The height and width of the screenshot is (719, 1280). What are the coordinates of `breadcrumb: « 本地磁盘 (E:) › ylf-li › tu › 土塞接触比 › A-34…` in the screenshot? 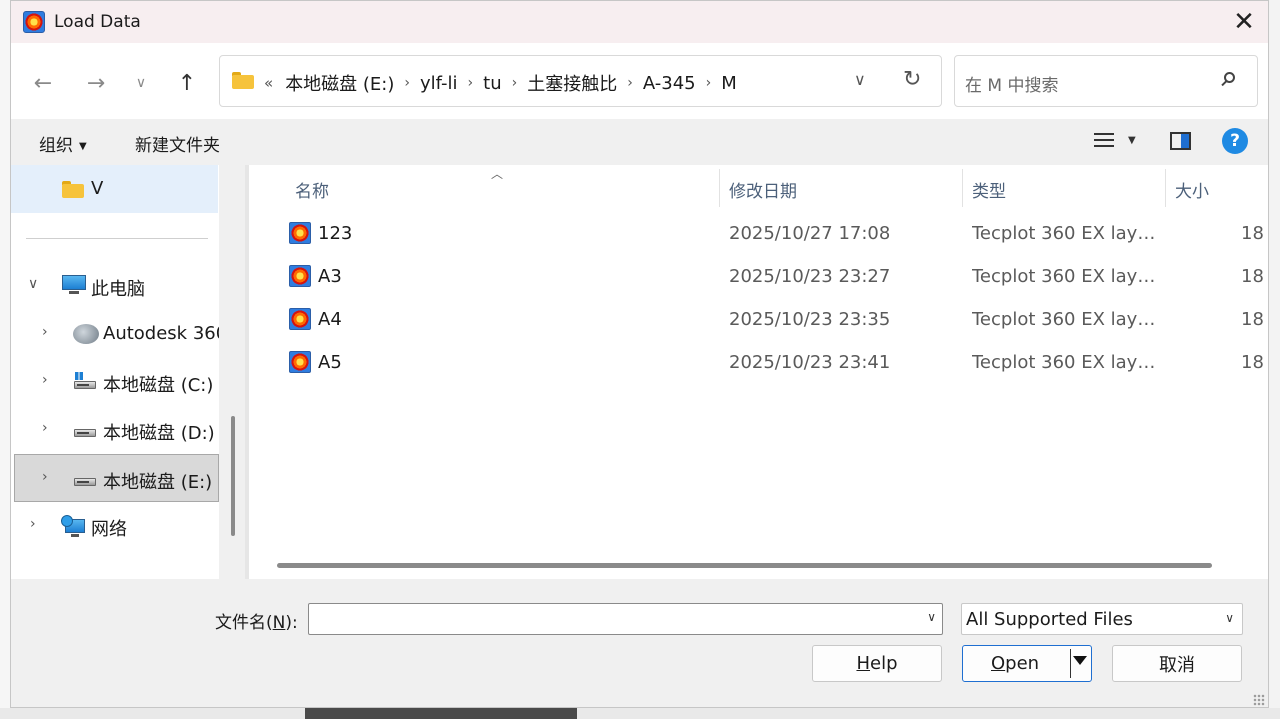 It's located at (500, 83).